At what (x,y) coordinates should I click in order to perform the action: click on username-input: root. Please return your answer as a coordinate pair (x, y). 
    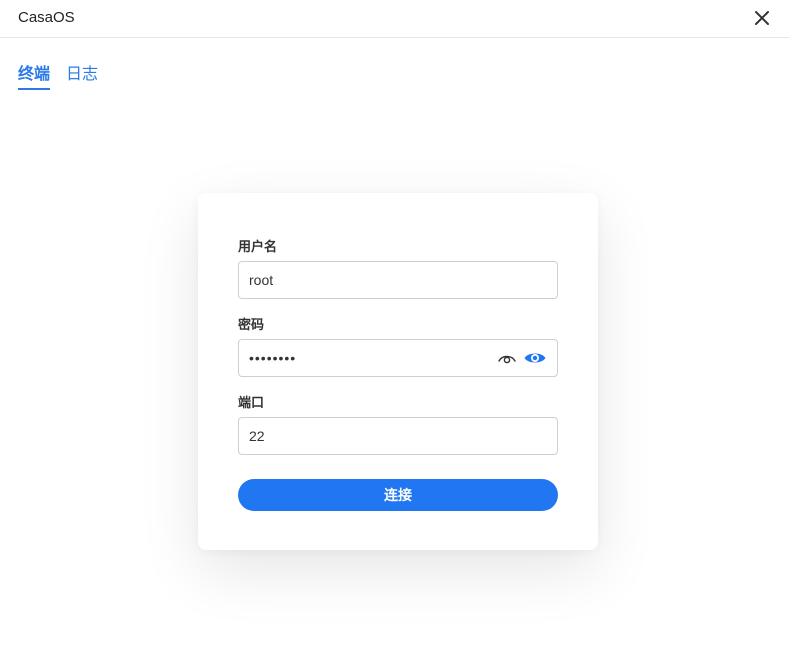
    Looking at the image, I should click on (398, 280).